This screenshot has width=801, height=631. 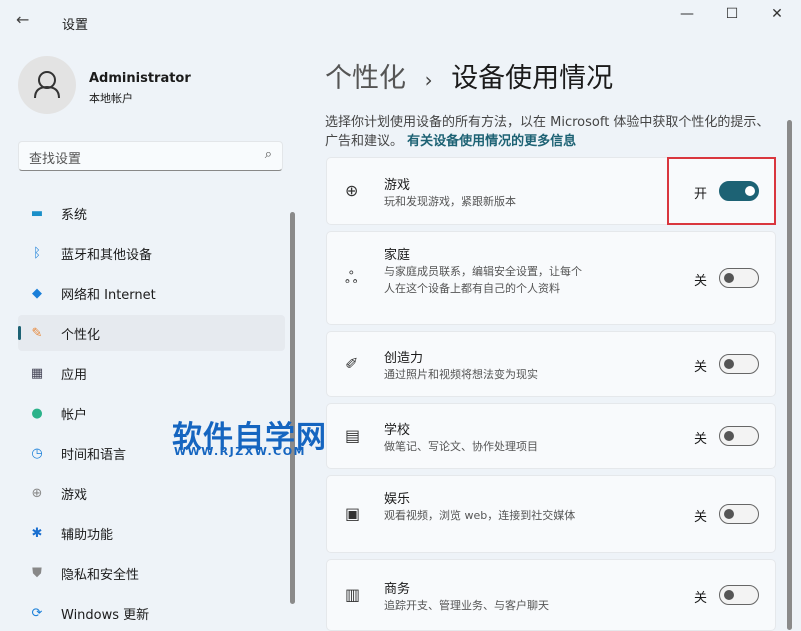 What do you see at coordinates (240, 451) in the screenshot?
I see `watermark-url: WWW.RJZXW.COM` at bounding box center [240, 451].